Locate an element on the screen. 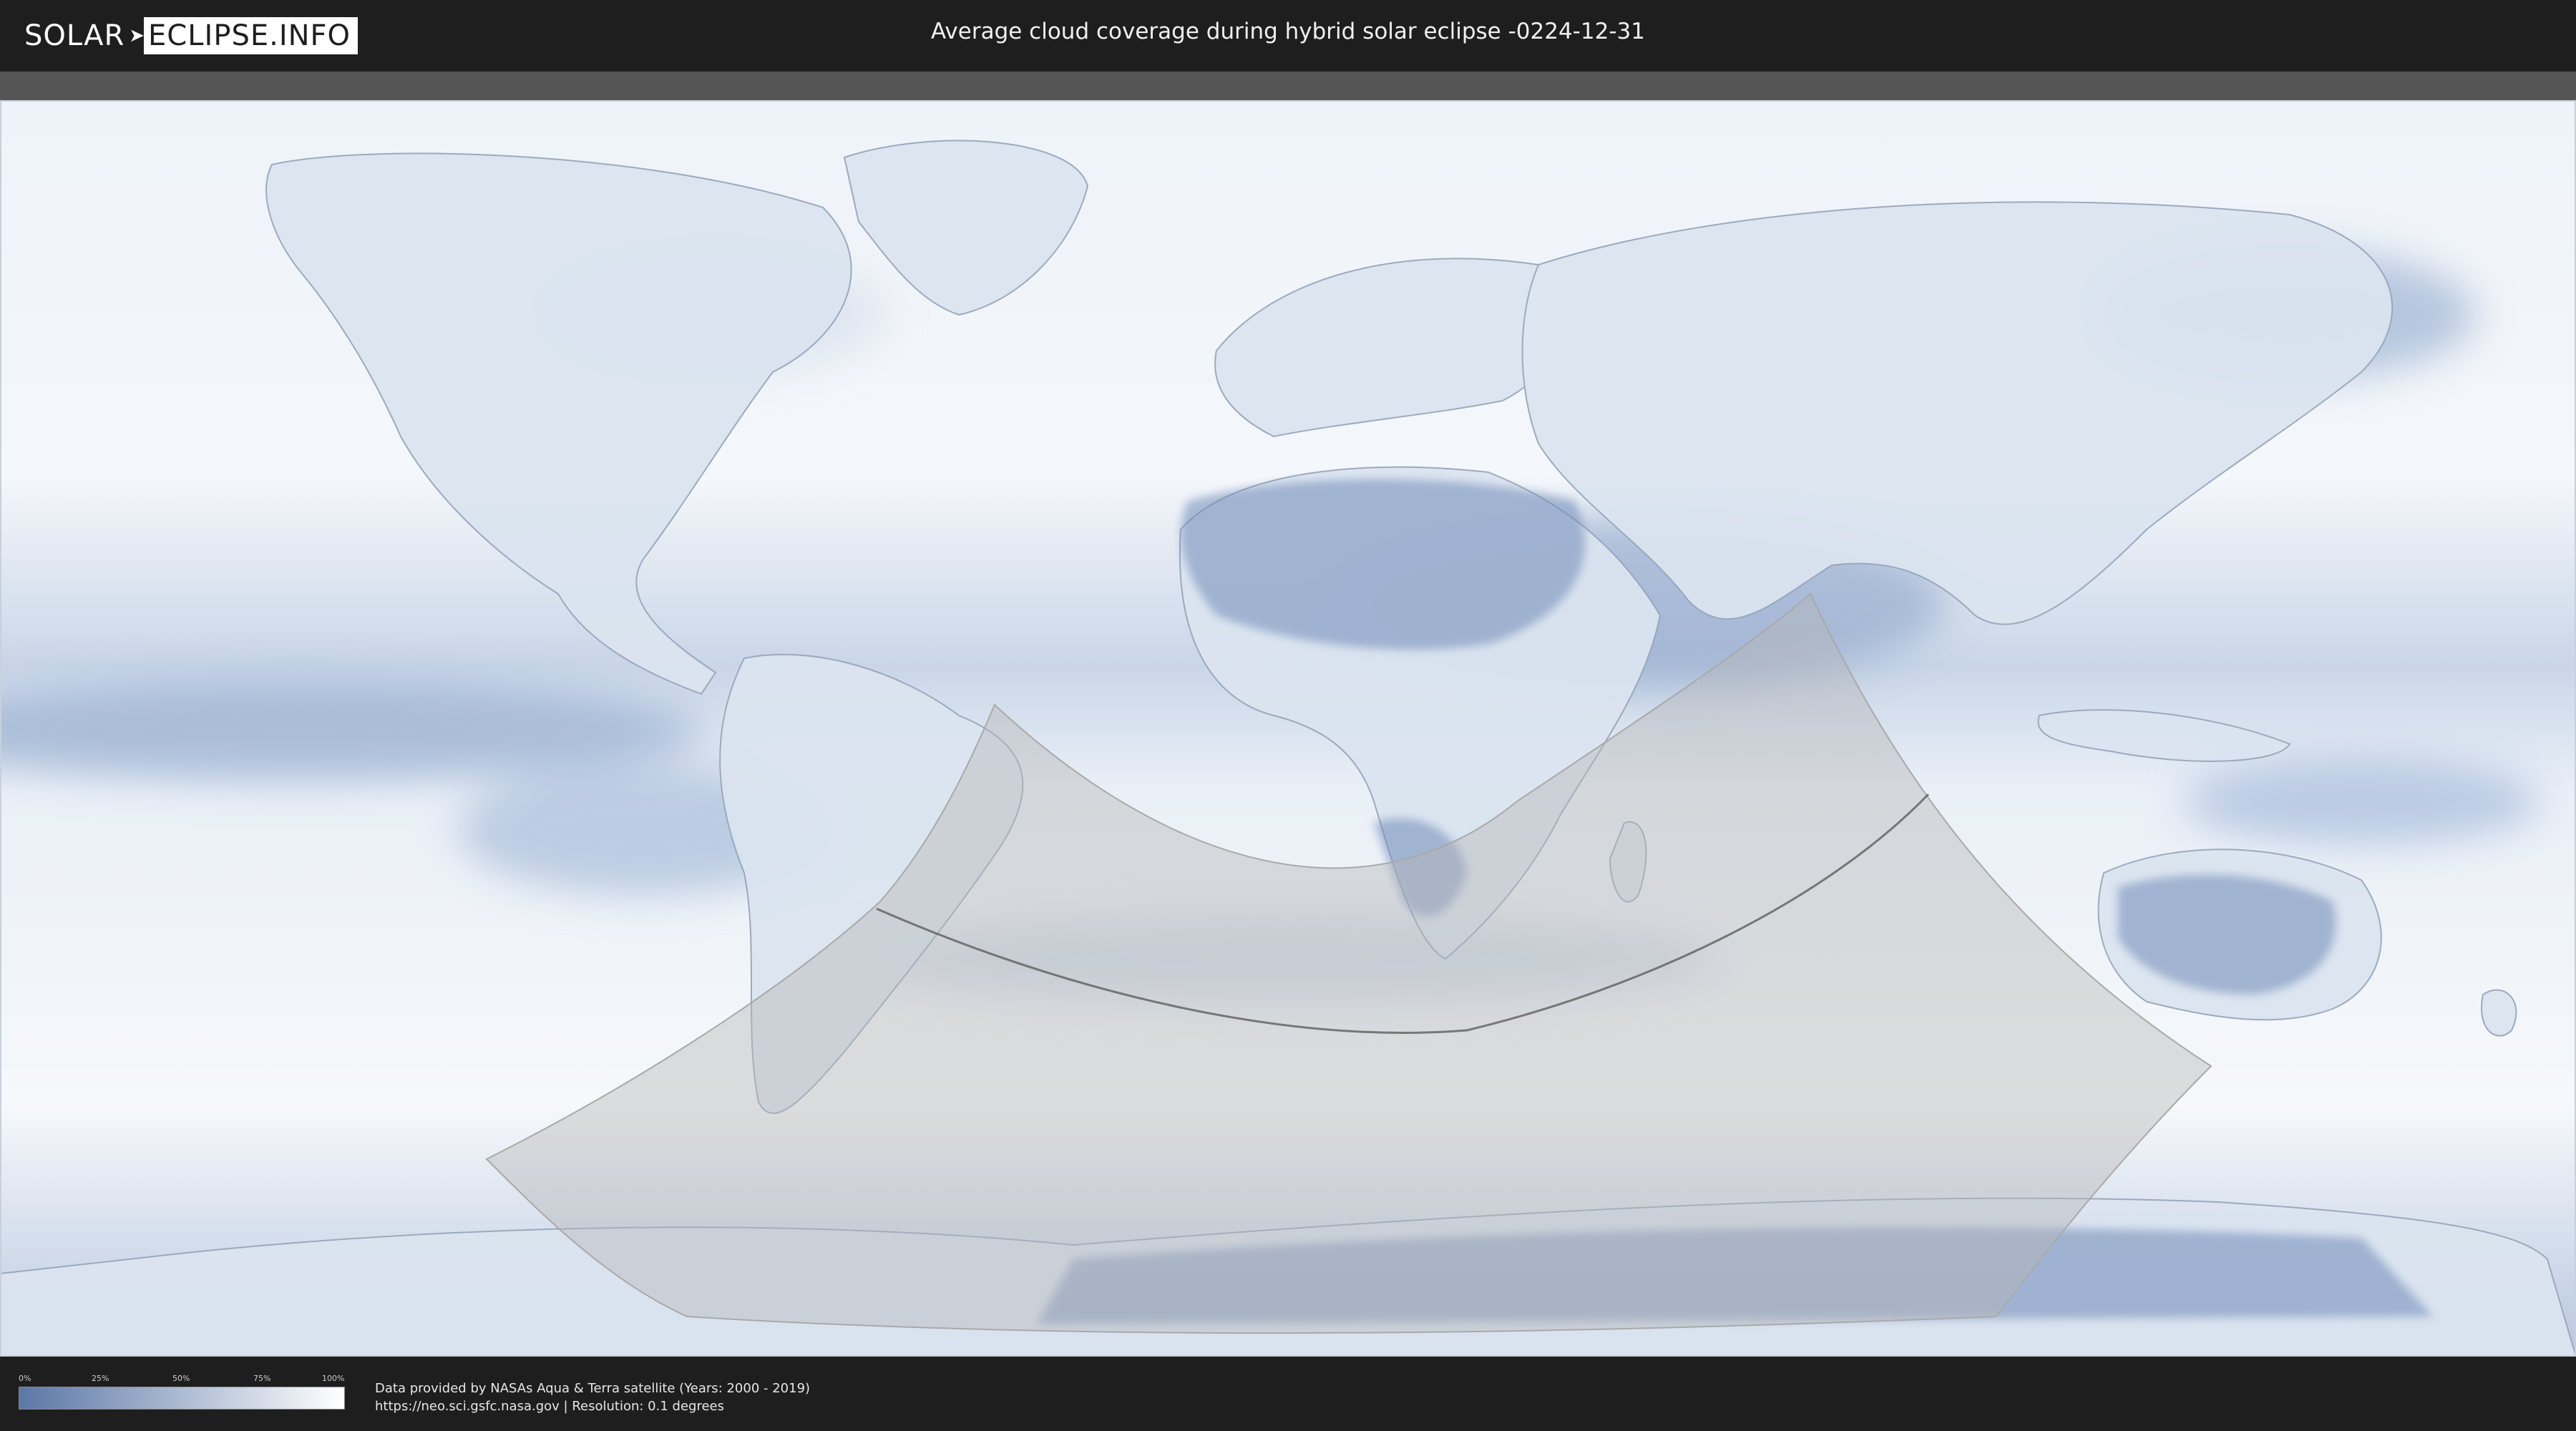 Image resolution: width=2576 pixels, height=1431 pixels. legend-tick-25: 25% is located at coordinates (100, 1378).